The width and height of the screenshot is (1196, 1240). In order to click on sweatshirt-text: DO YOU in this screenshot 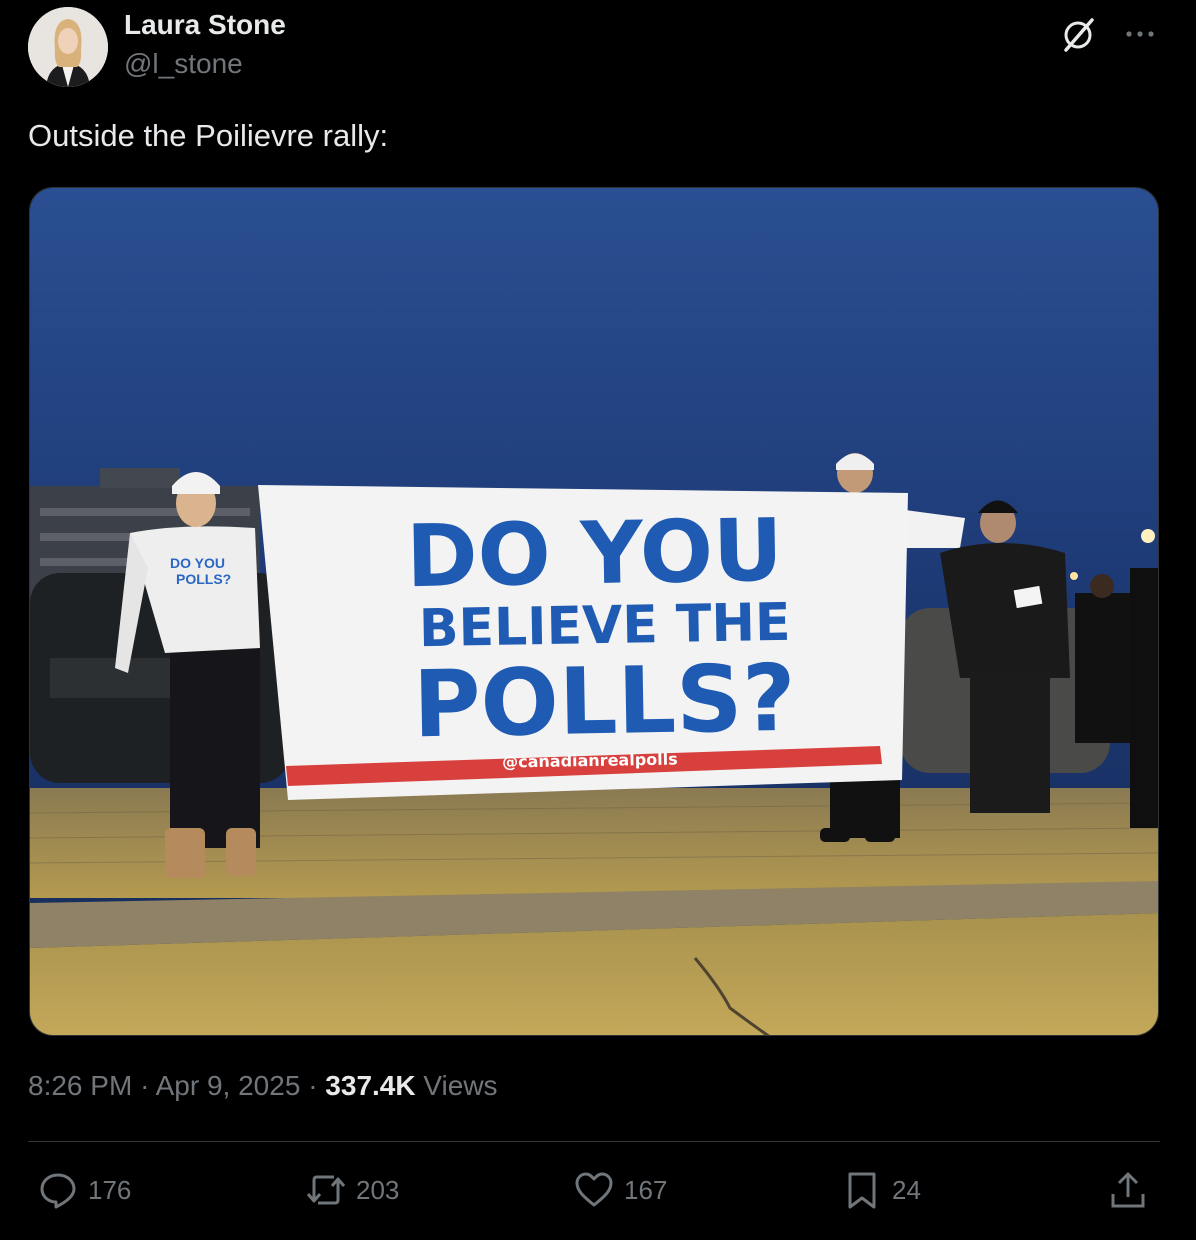, I will do `click(197, 563)`.